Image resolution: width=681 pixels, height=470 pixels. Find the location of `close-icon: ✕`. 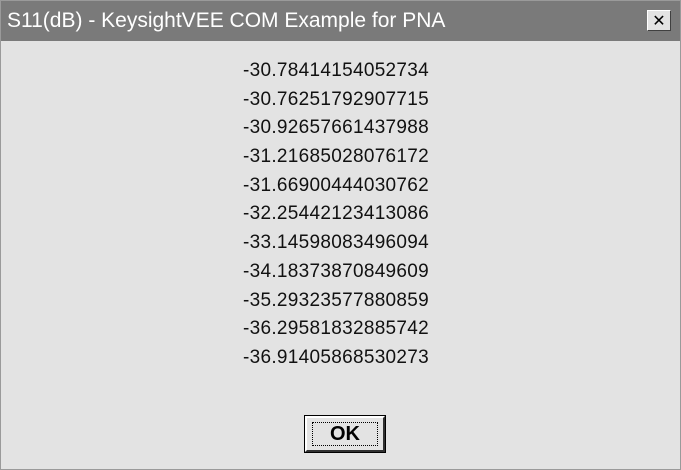

close-icon: ✕ is located at coordinates (659, 20).